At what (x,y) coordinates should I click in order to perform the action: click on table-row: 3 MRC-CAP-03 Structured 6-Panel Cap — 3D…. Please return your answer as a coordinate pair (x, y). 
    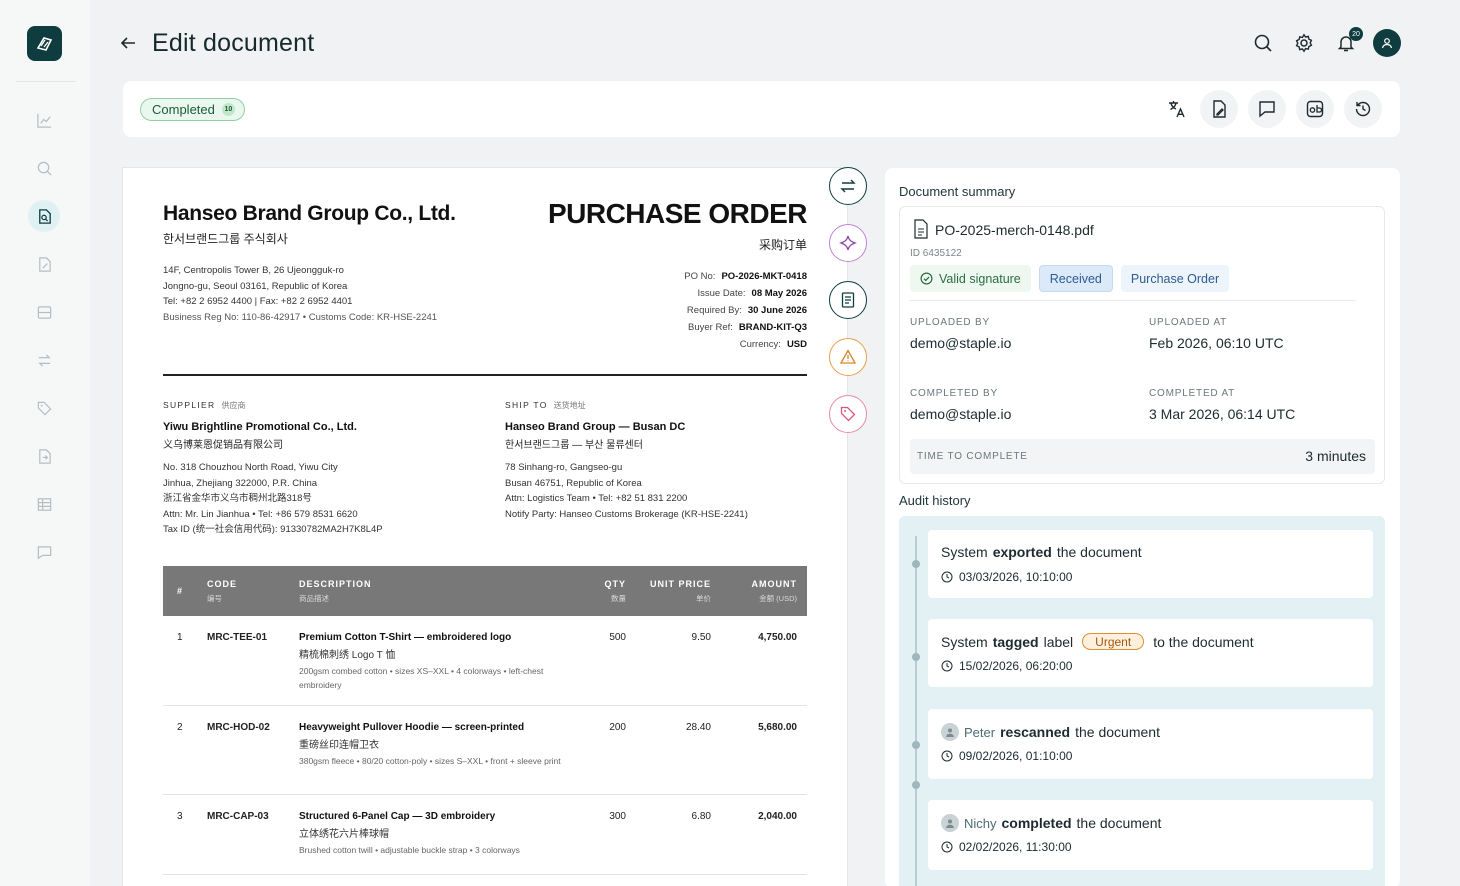
    Looking at the image, I should click on (485, 835).